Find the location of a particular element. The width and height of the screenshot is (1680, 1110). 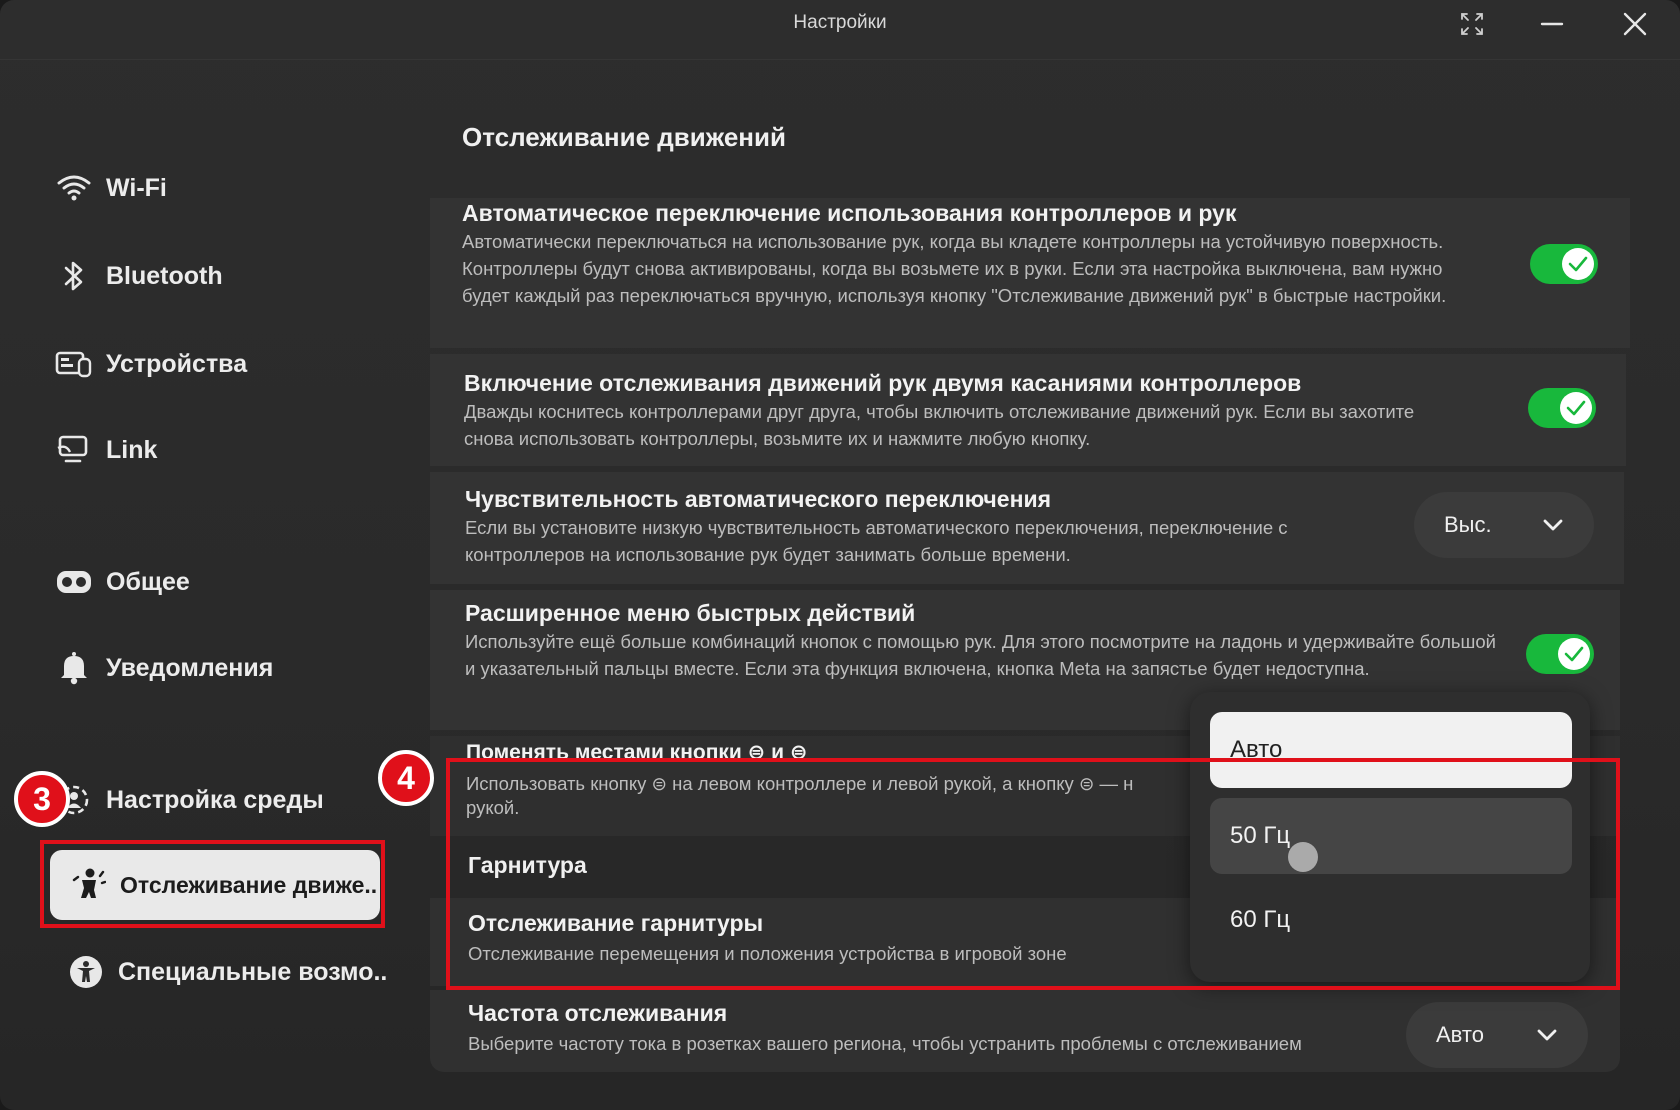

sidebar-item-link: Link is located at coordinates (105, 450).